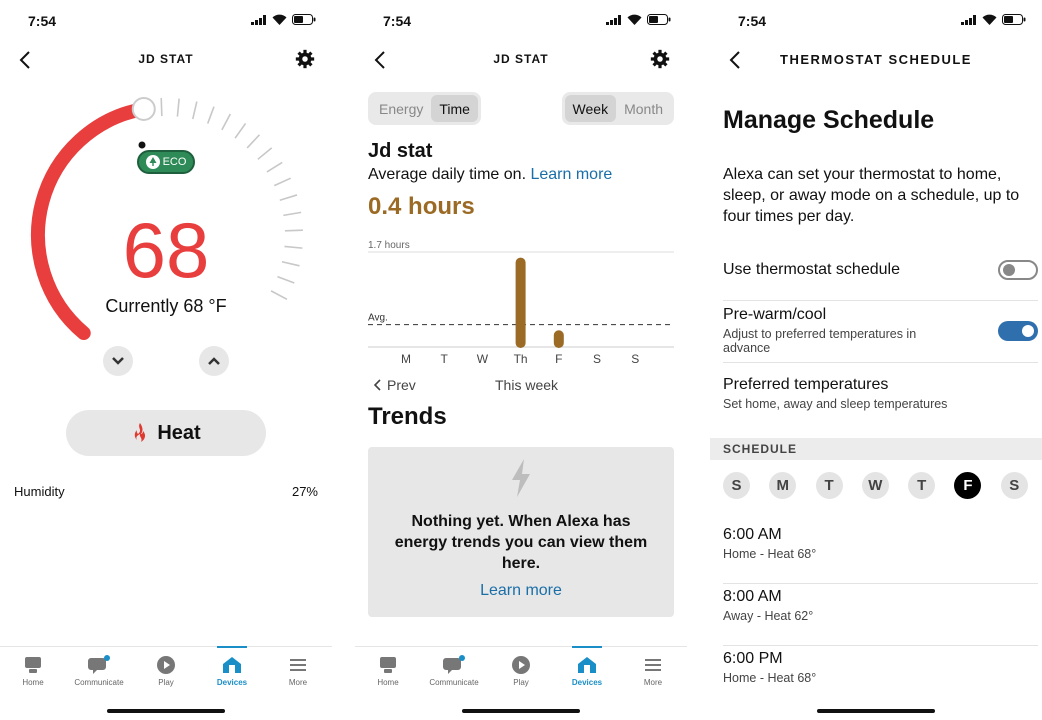  Describe the element at coordinates (483, 359) in the screenshot. I see `chart-tick-label: W` at that location.